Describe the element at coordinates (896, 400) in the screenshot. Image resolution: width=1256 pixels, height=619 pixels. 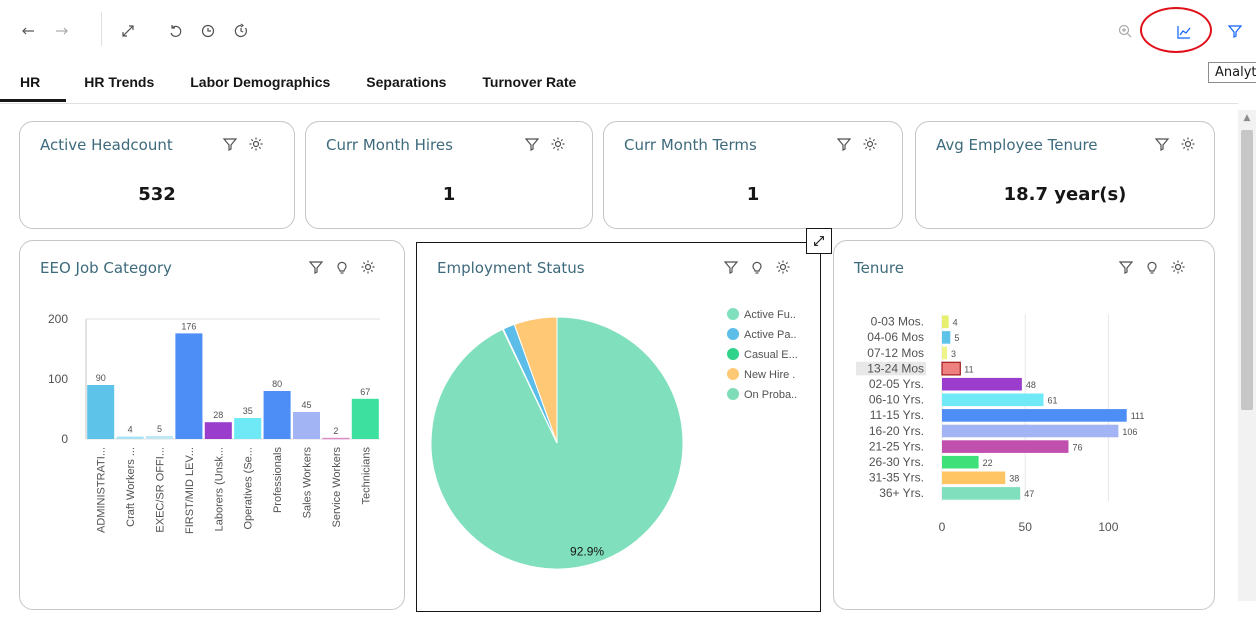
I see `y-tick-label: 06-10 Yrs.` at that location.